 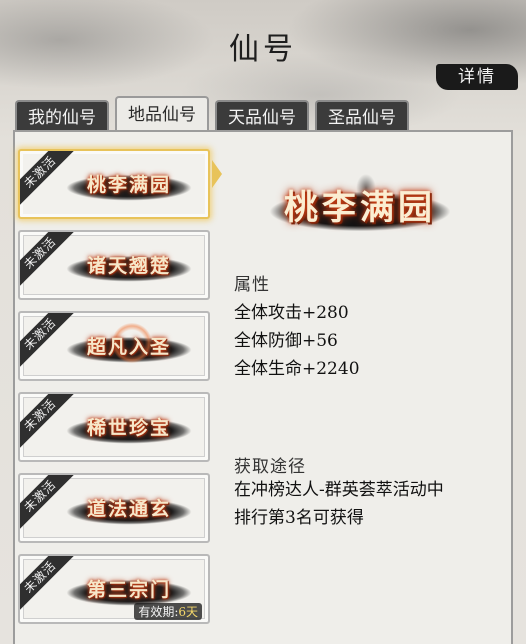 What do you see at coordinates (339, 490) in the screenshot?
I see `source-line-1: 在冲榜达人-群英荟萃活动中` at bounding box center [339, 490].